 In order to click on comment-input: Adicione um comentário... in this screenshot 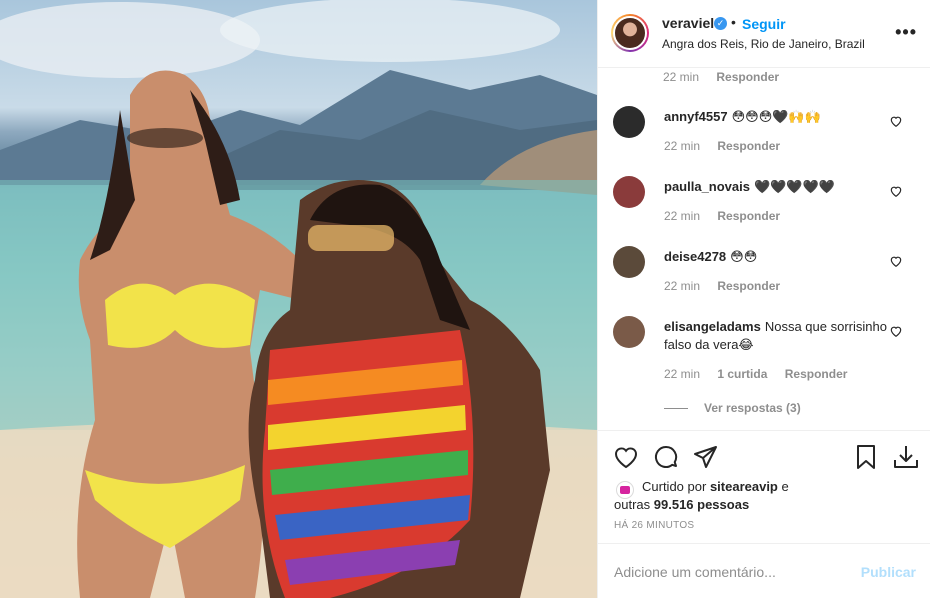, I will do `click(695, 572)`.